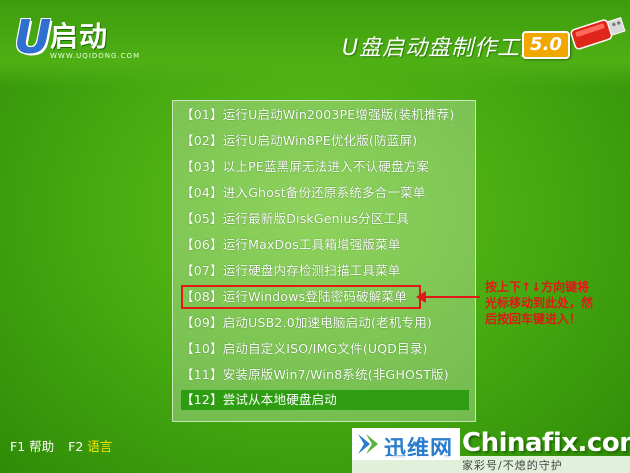 The width and height of the screenshot is (630, 473). Describe the element at coordinates (539, 303) in the screenshot. I see `annotation-line-2: 光标移动到此处，然` at that location.